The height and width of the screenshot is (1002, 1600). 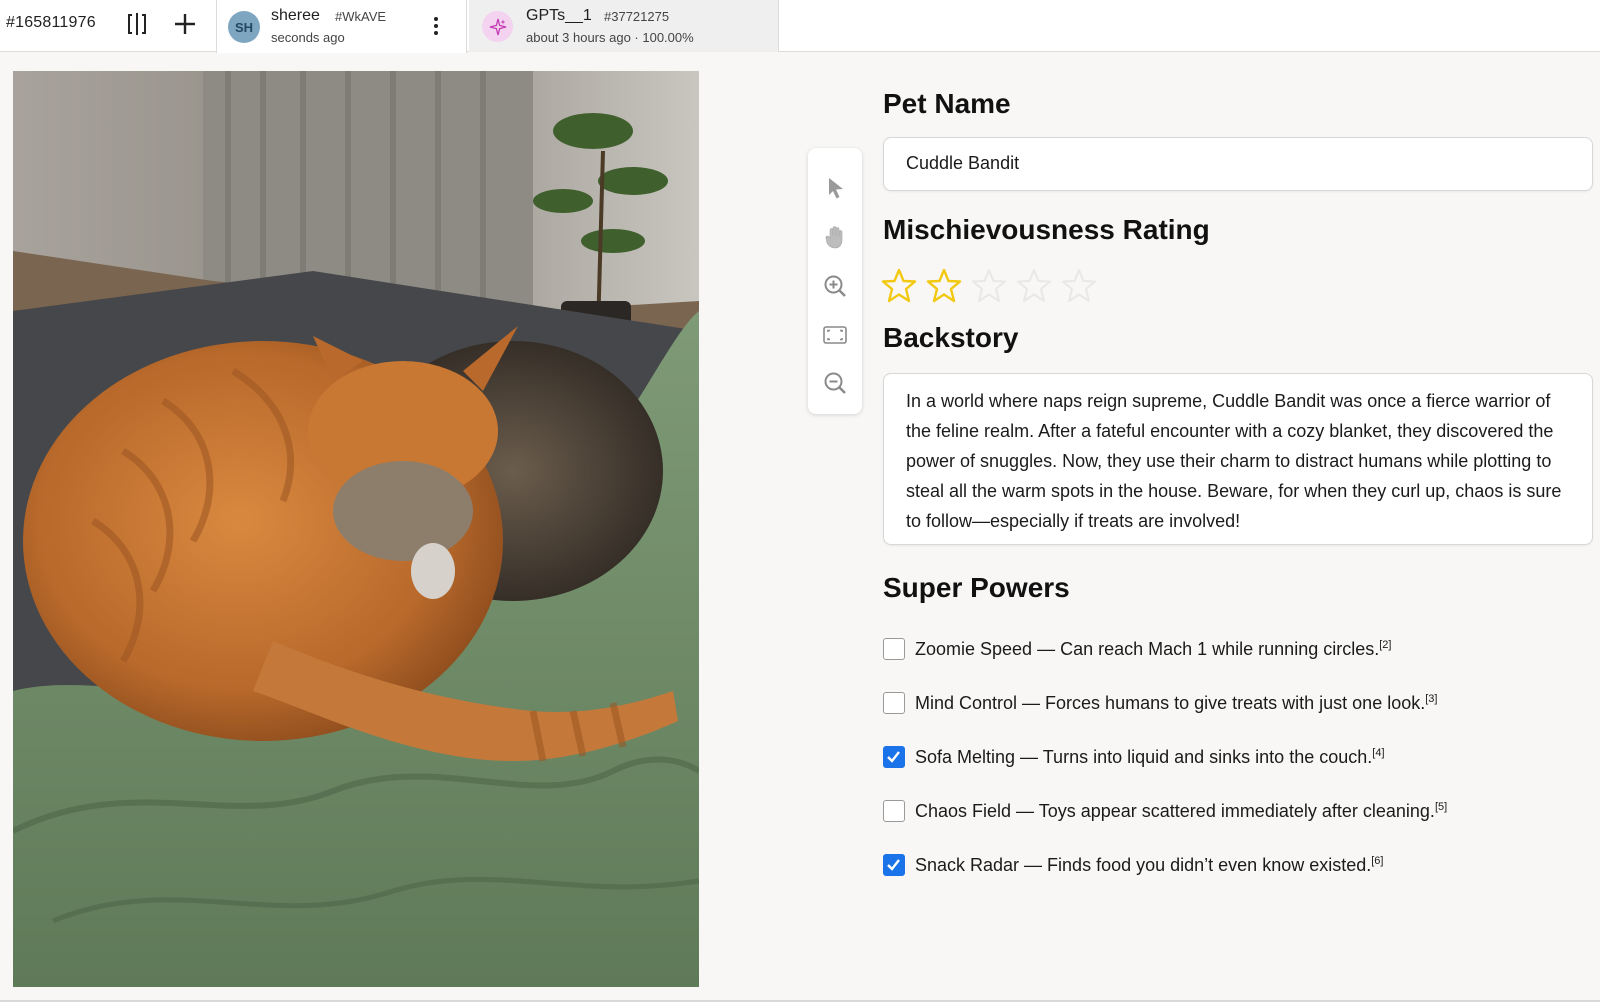 What do you see at coordinates (51, 22) in the screenshot?
I see `task-id: #165811976` at bounding box center [51, 22].